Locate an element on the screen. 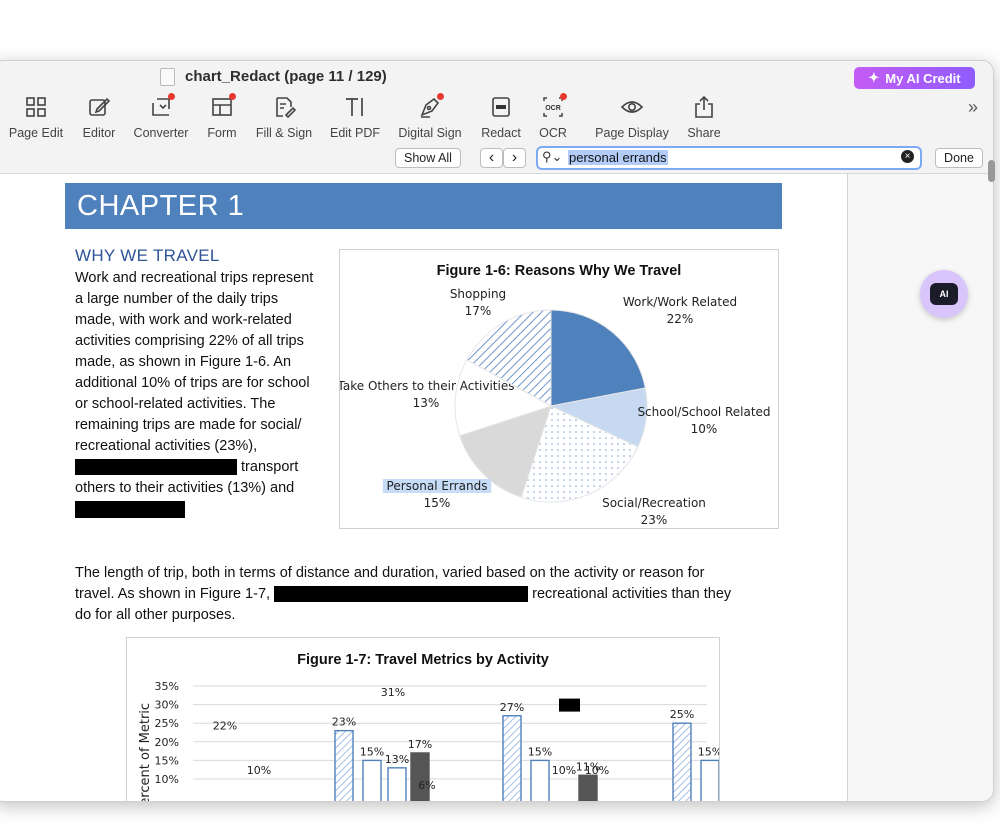  ocr-icon: OCR is located at coordinates (554, 106).